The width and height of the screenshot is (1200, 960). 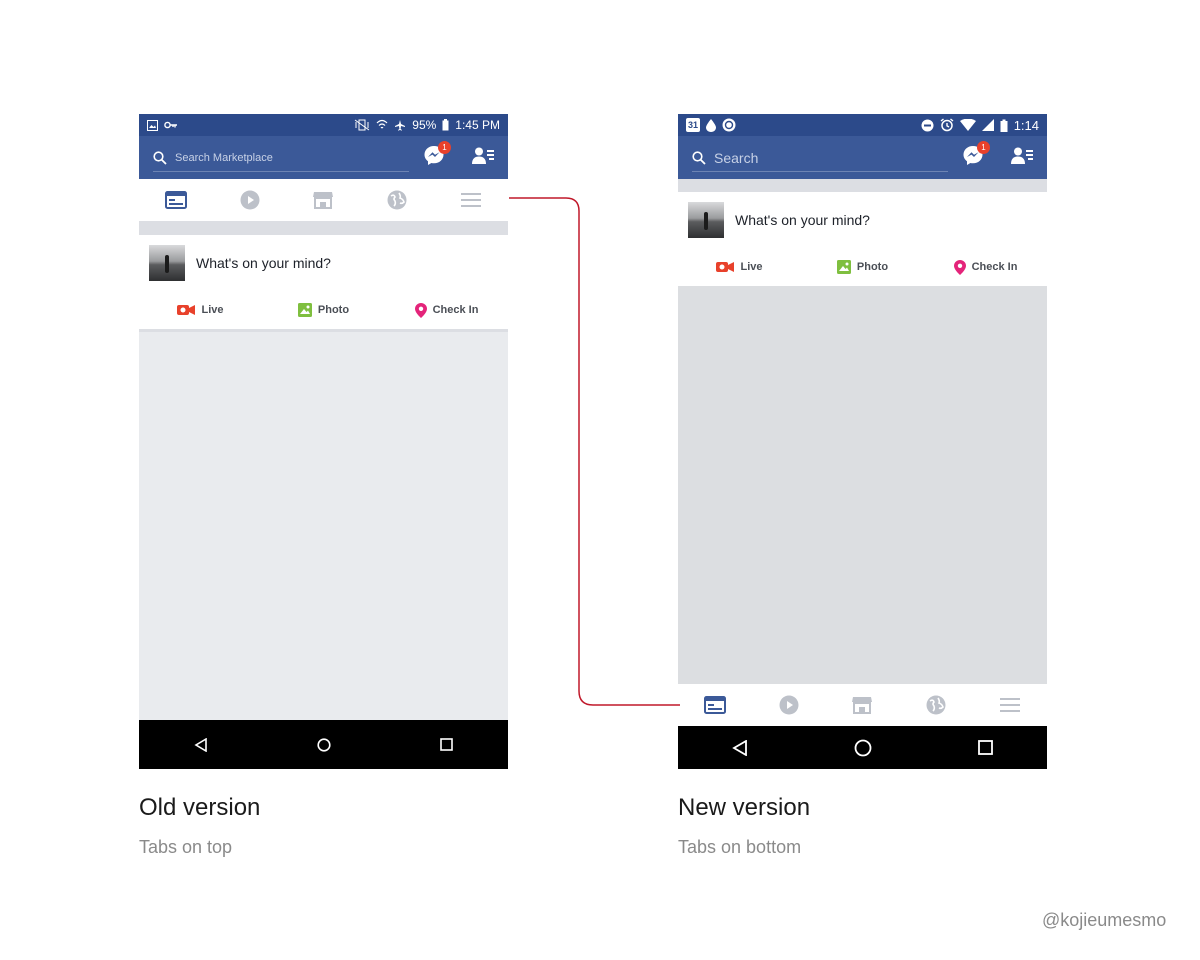 I want to click on app-notification-icon, so click(x=729, y=125).